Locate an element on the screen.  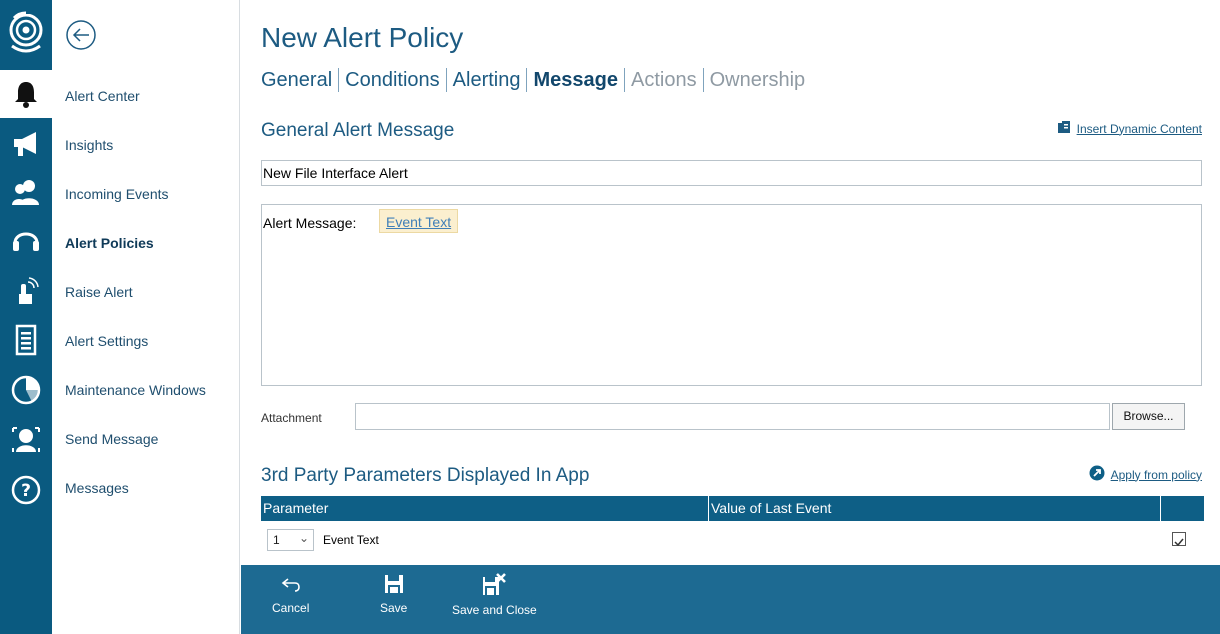
insert-content-icon is located at coordinates (1064, 128).